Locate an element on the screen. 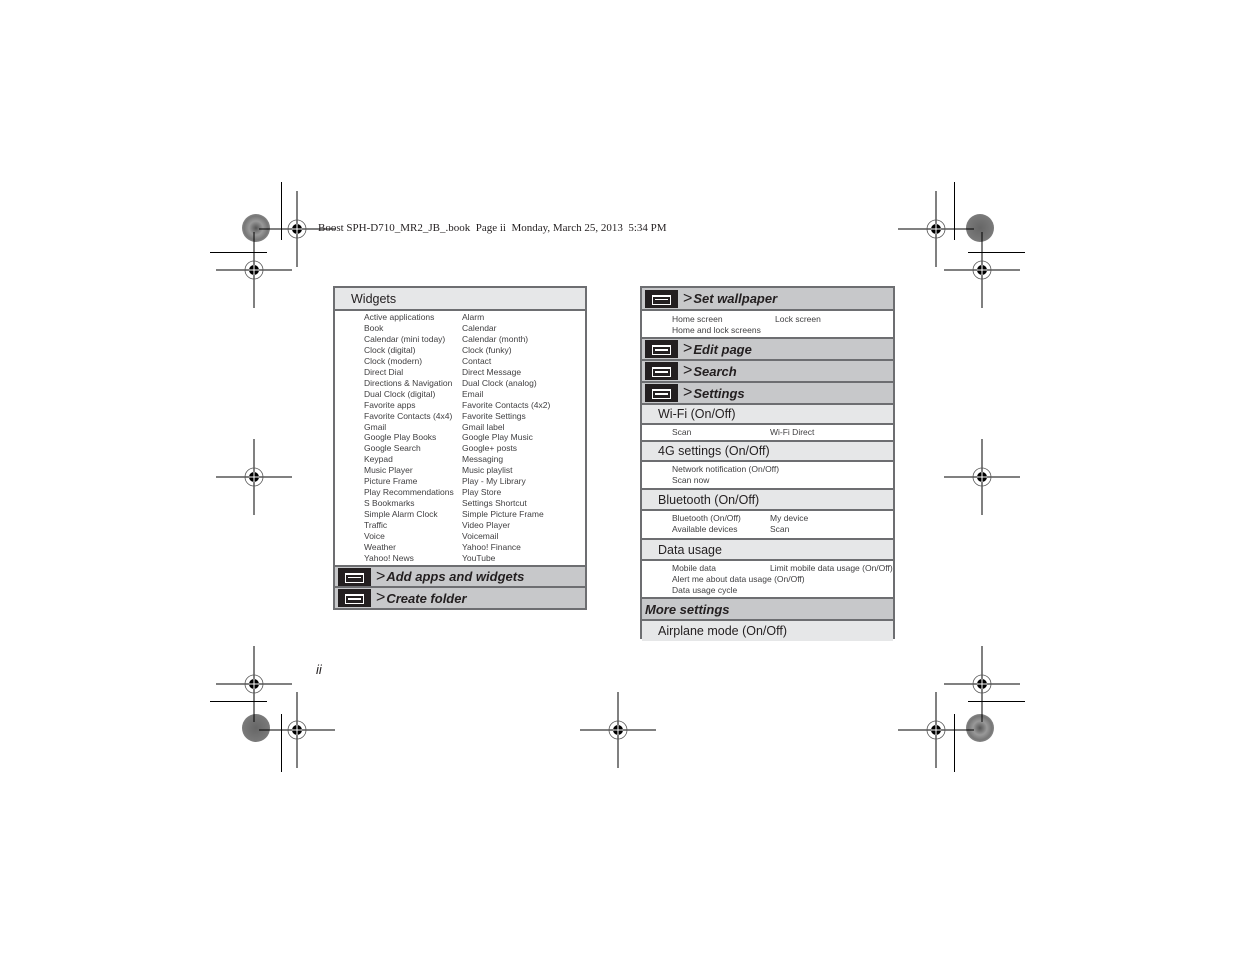  widget-row: Book Calendar is located at coordinates (474, 328).